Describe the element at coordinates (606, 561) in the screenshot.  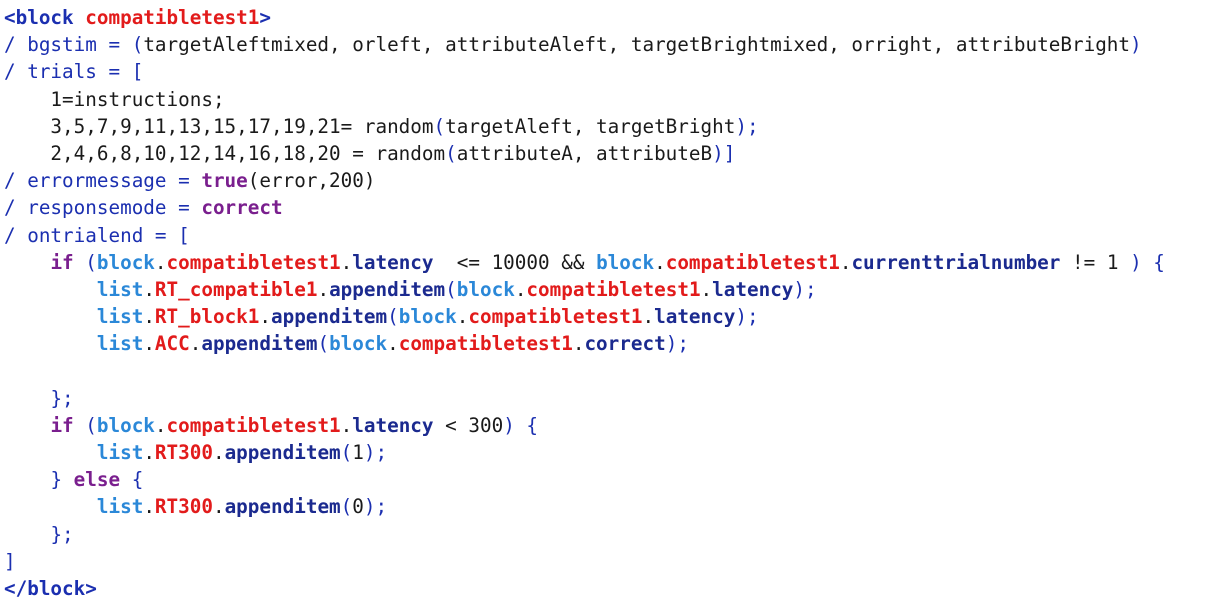
I see `code-line: ]` at that location.